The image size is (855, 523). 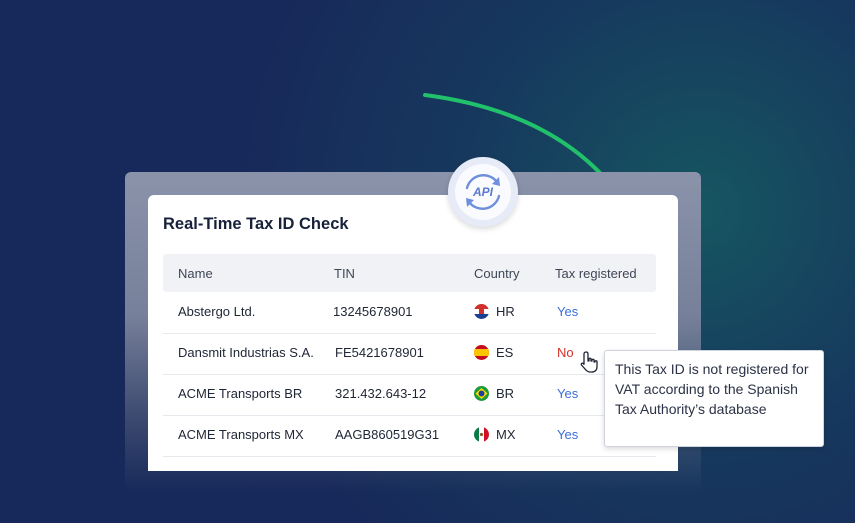 What do you see at coordinates (241, 434) in the screenshot?
I see `row-name: ACME Transports MX` at bounding box center [241, 434].